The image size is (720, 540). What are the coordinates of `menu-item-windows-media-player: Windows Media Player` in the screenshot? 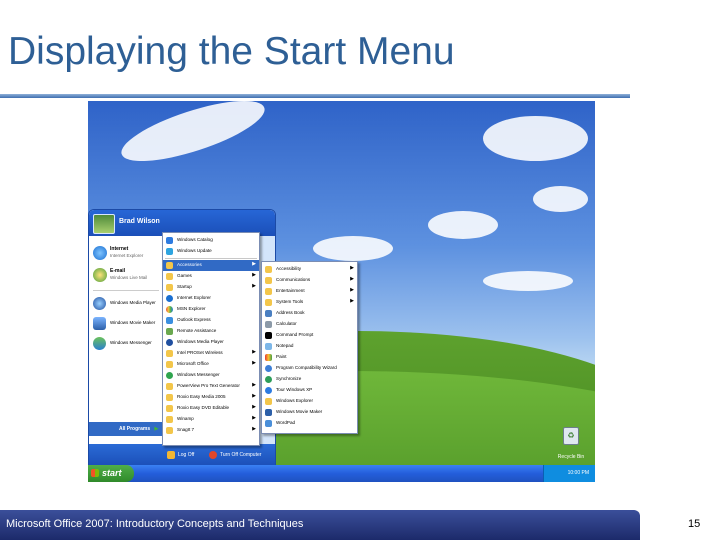 It's located at (211, 342).